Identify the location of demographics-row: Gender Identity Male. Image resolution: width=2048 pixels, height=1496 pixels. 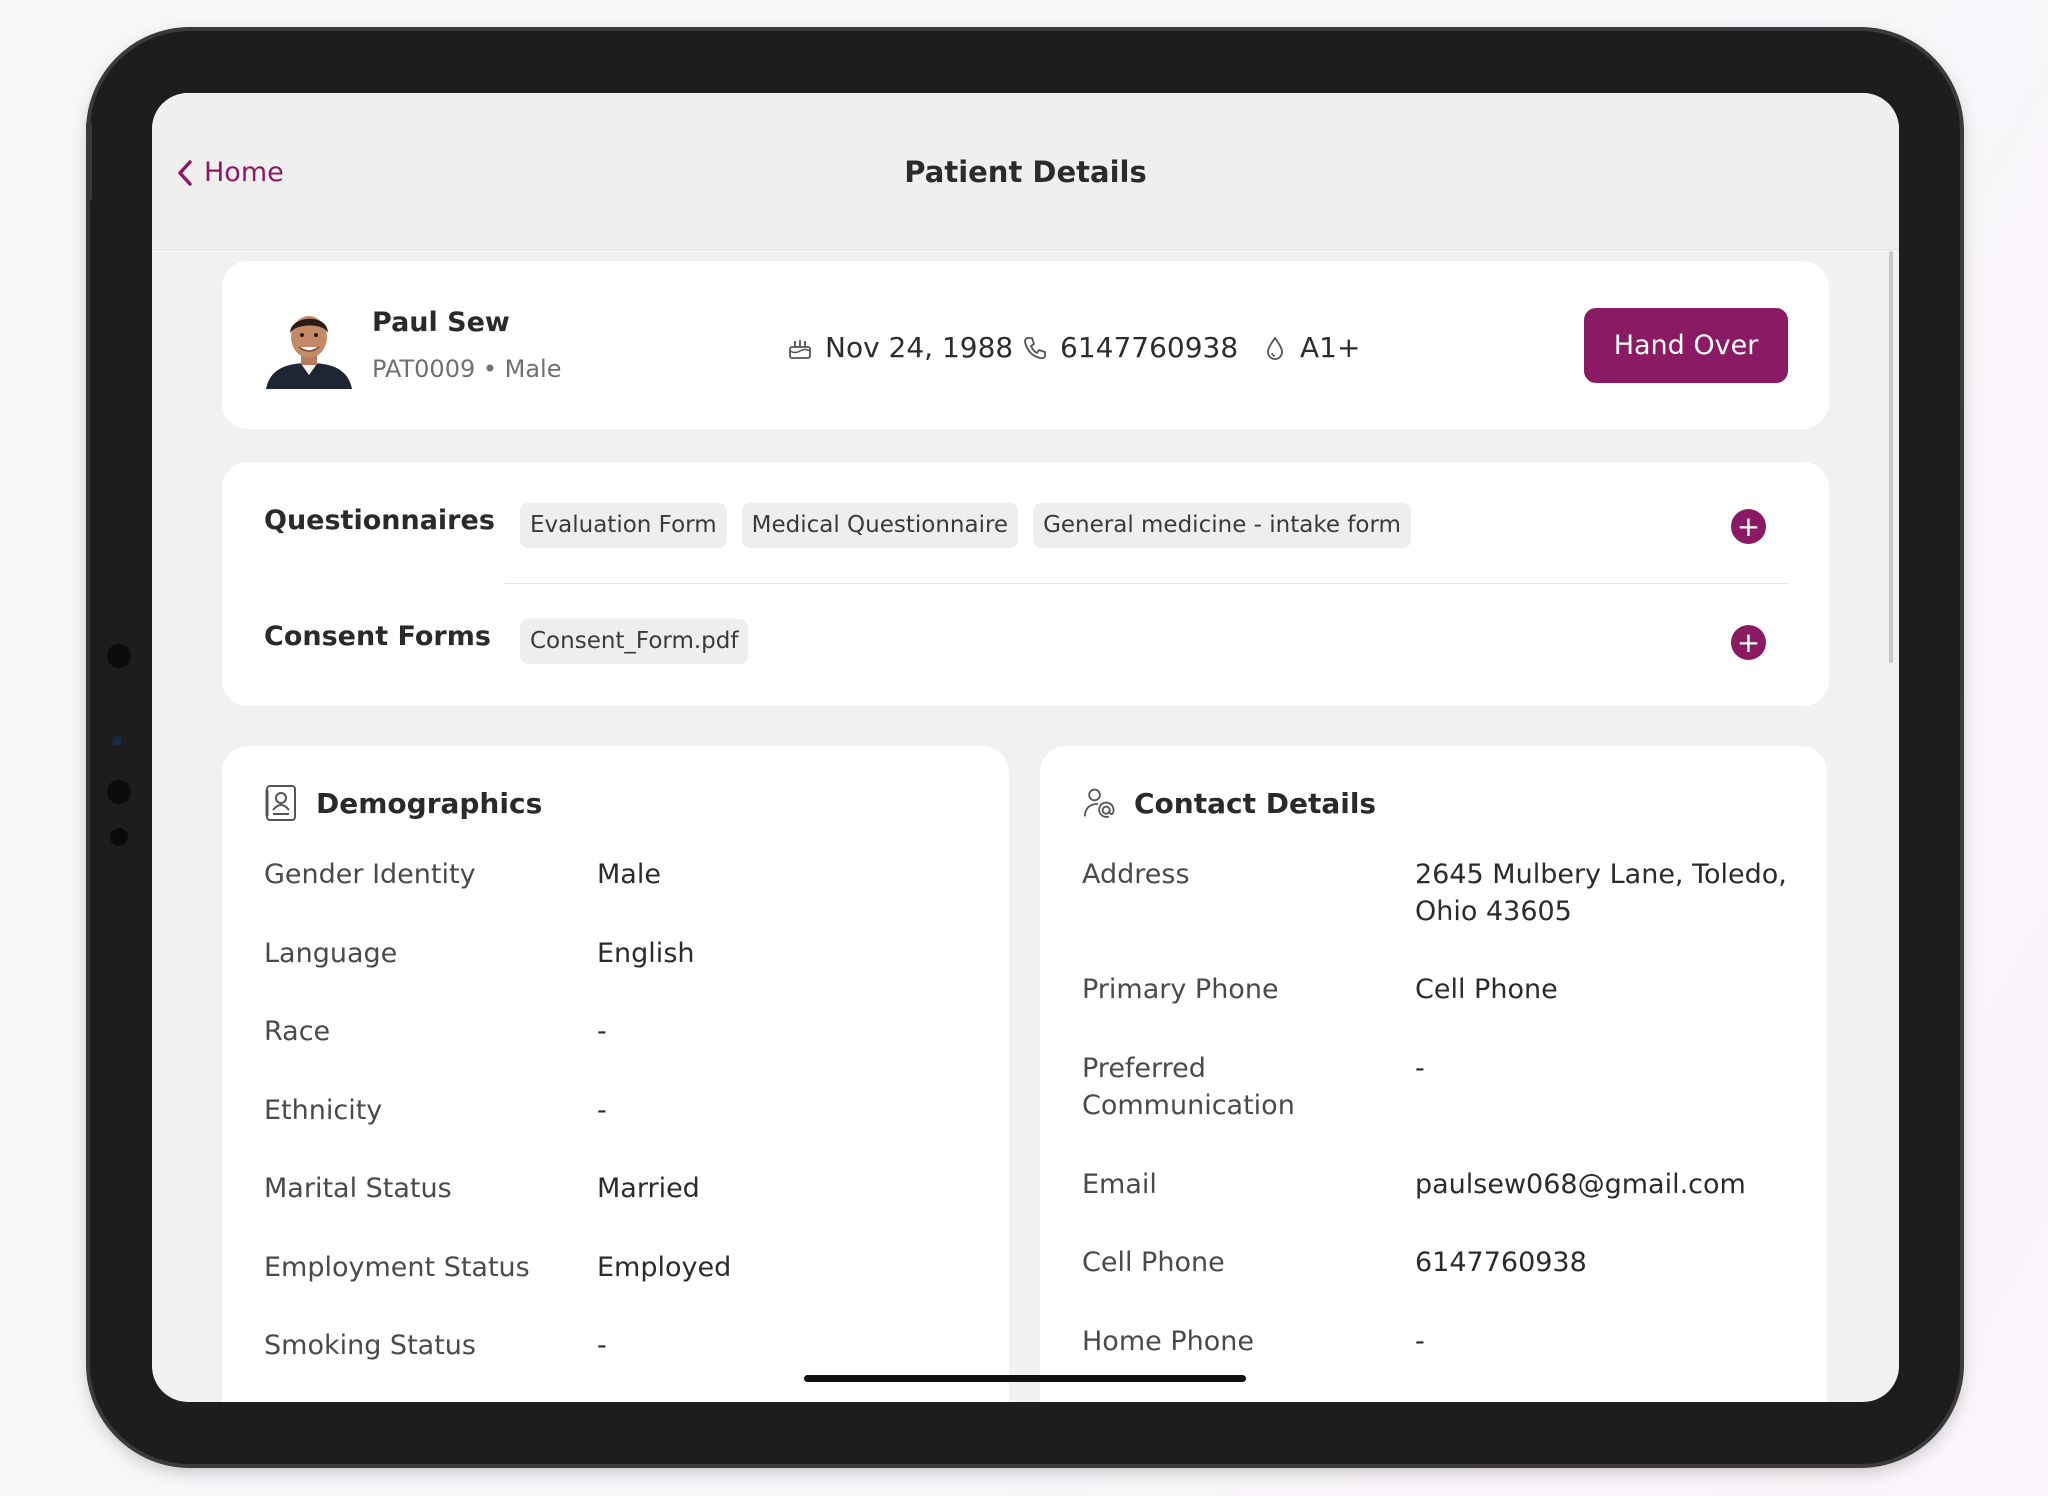
(621, 874).